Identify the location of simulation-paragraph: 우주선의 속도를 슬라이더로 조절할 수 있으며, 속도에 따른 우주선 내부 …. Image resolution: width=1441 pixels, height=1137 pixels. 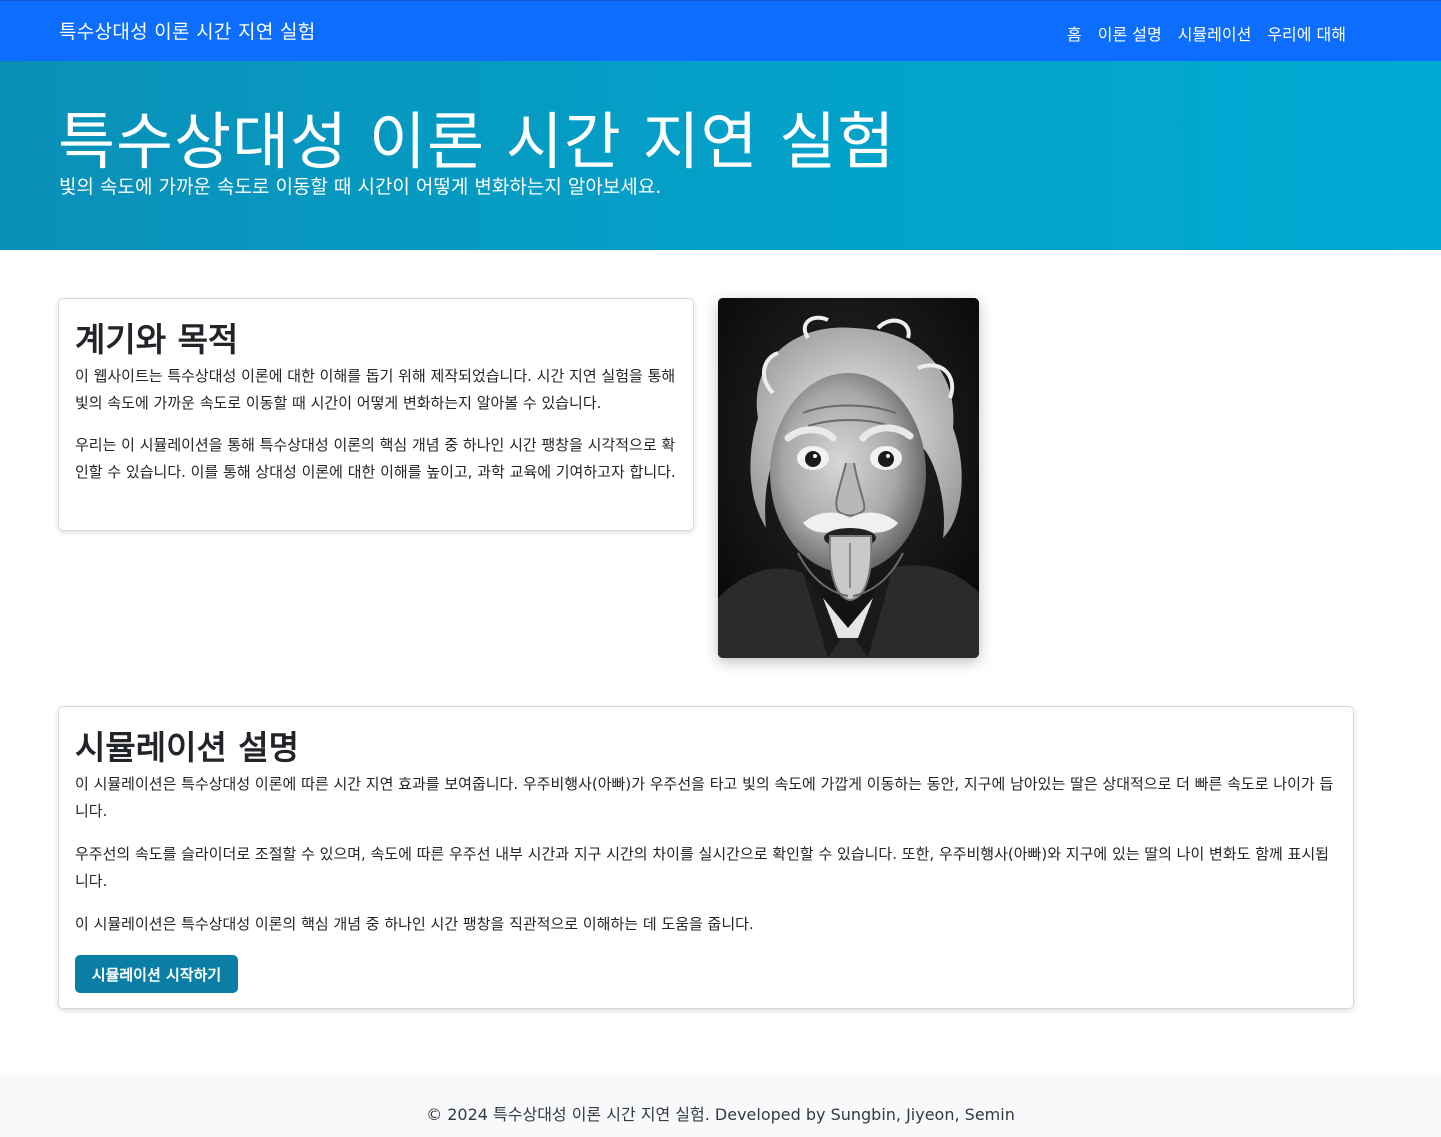
(702, 867).